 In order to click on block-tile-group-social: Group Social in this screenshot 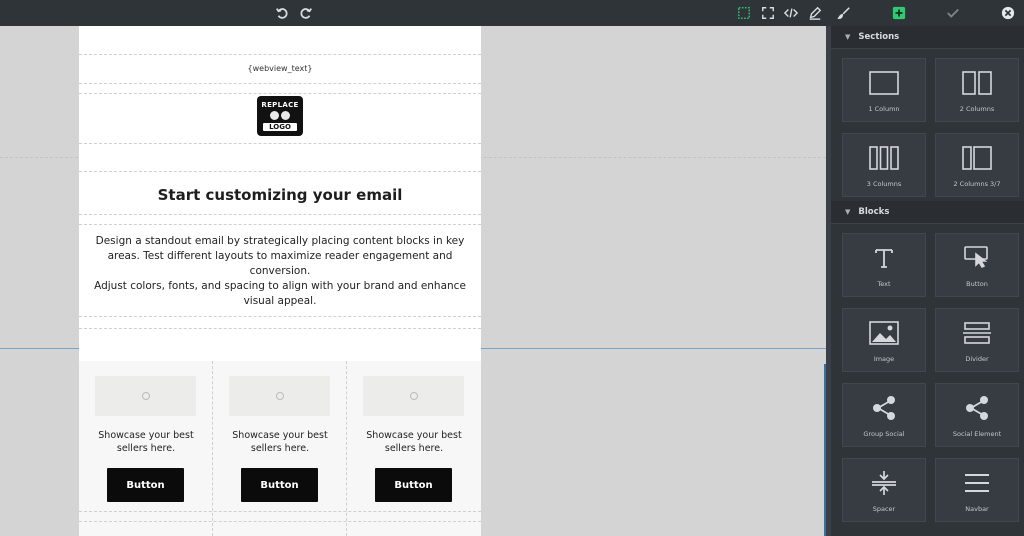, I will do `click(884, 415)`.